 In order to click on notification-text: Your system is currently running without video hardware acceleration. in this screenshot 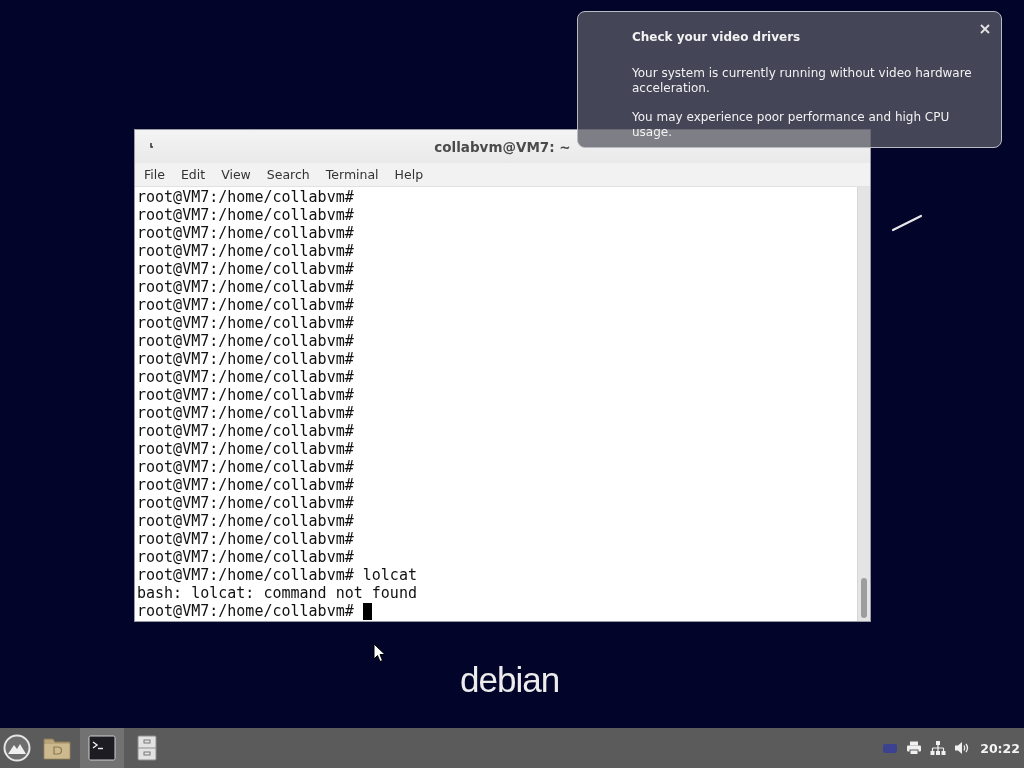, I will do `click(802, 81)`.